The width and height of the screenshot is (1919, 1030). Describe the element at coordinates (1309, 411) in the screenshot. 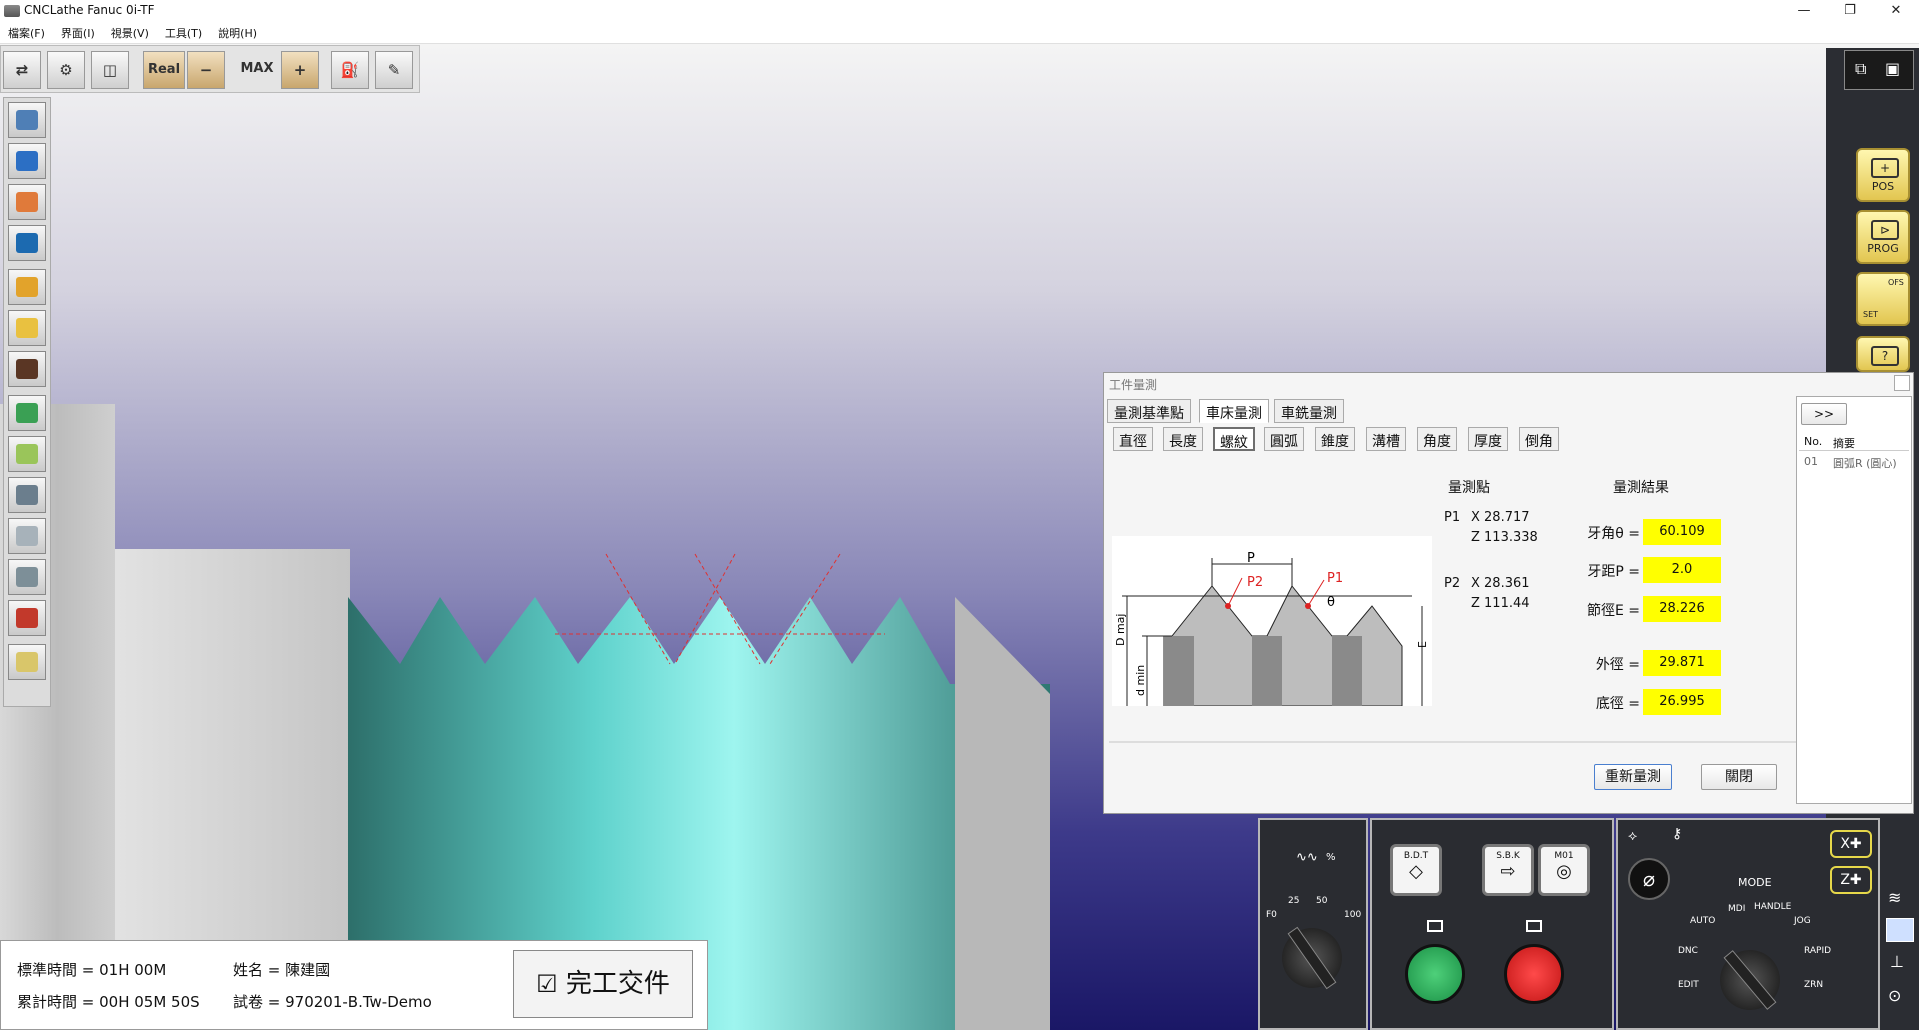

I see `tab-turn-mill-measure: 車銑量測` at that location.